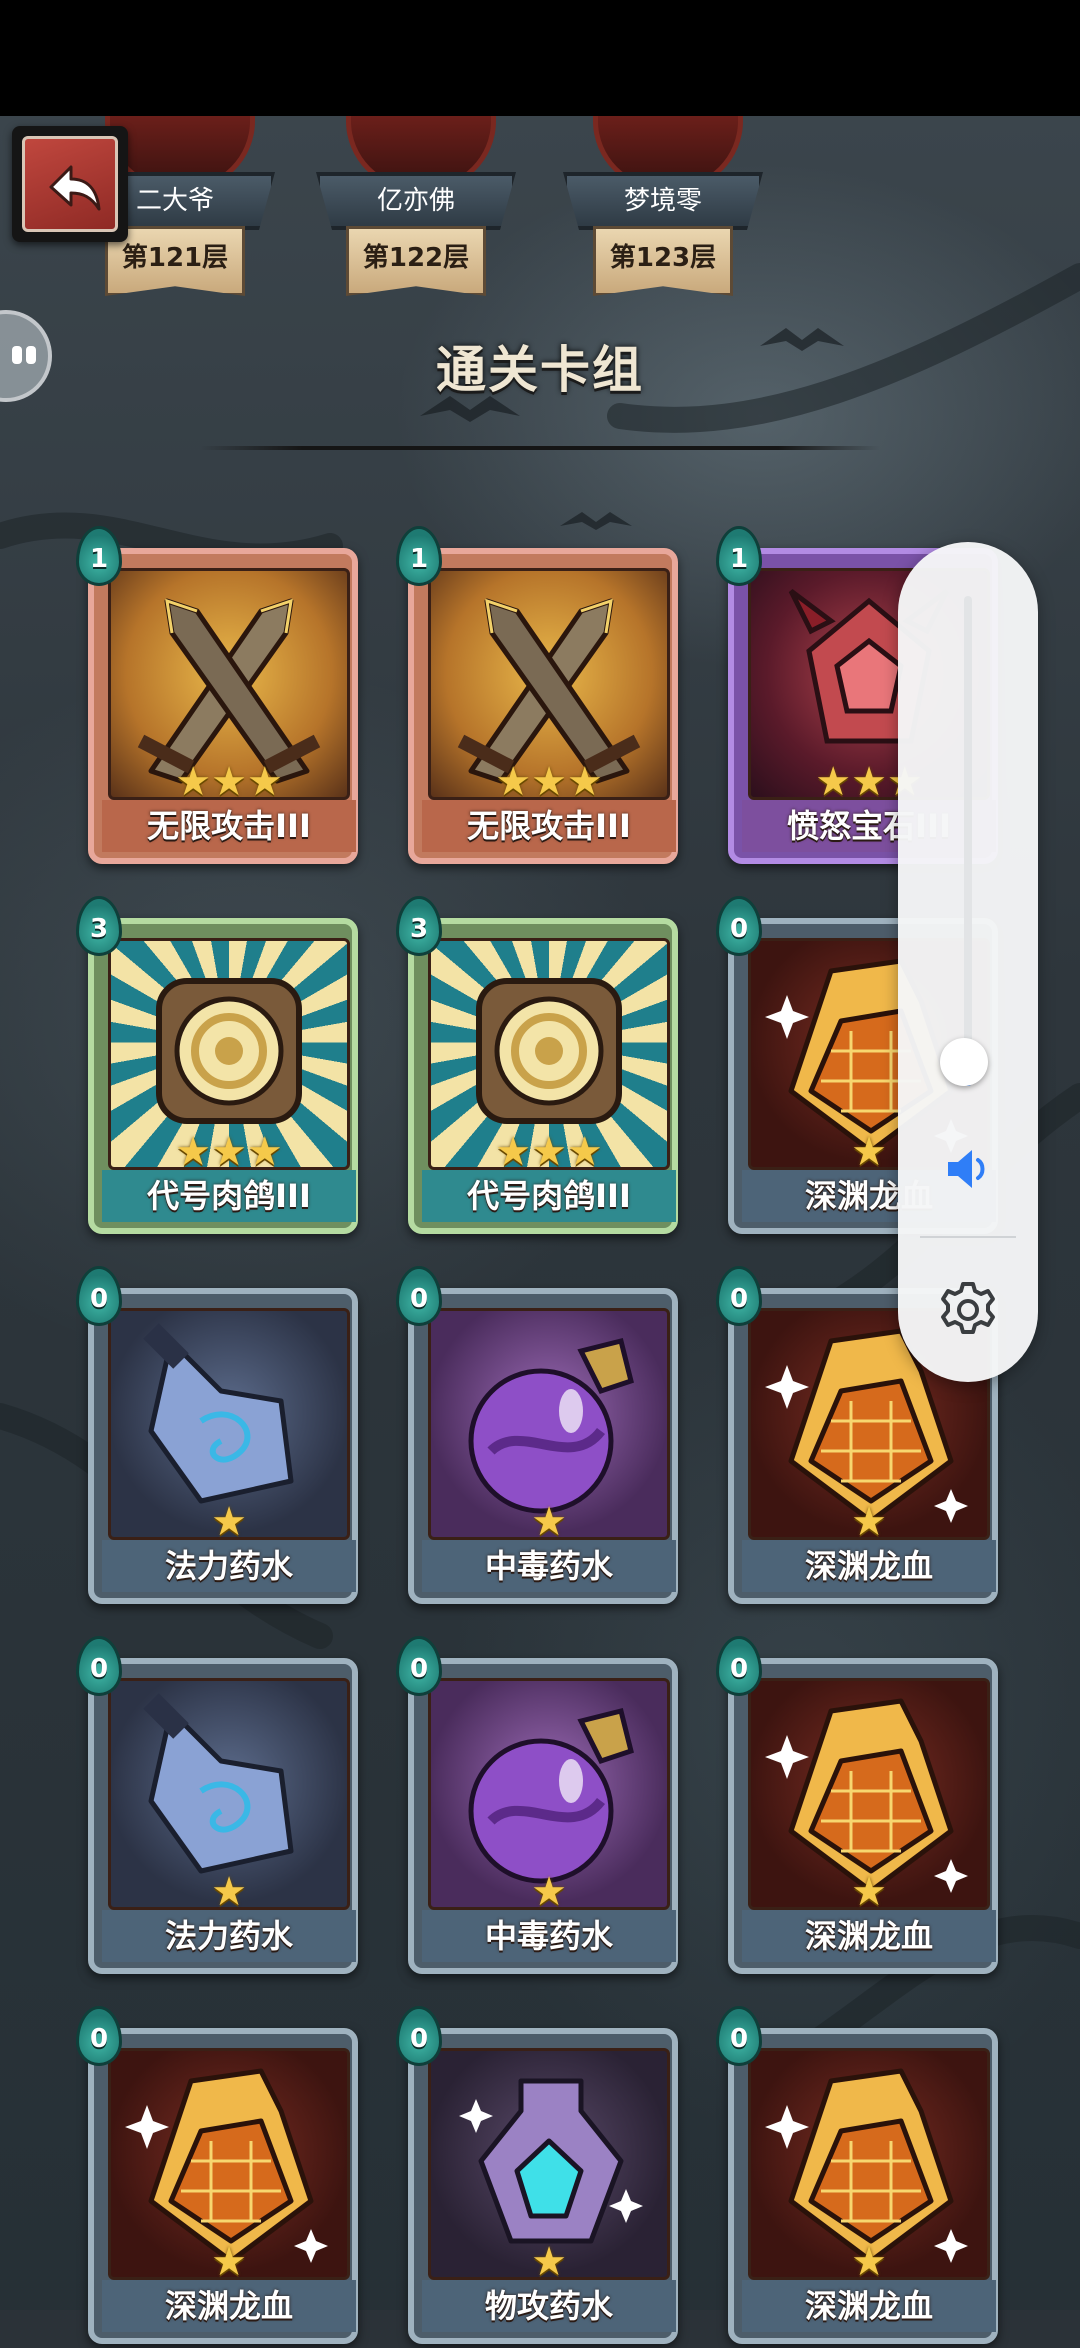 This screenshot has width=1080, height=2348. Describe the element at coordinates (968, 1237) in the screenshot. I see `panel-divider` at that location.